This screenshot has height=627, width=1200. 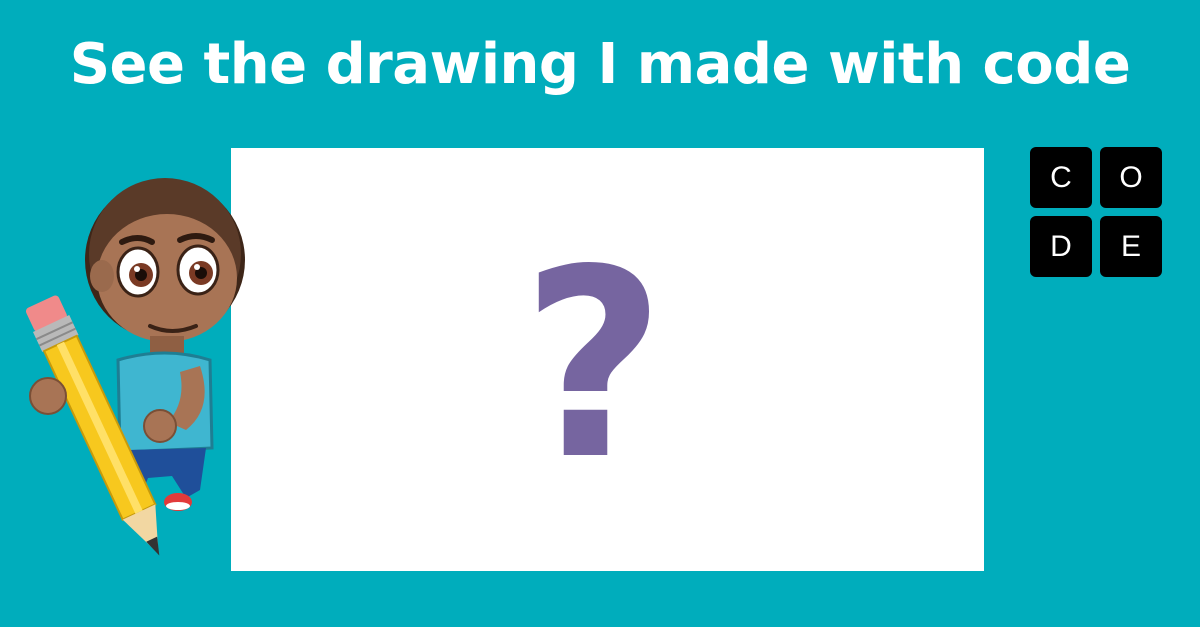 What do you see at coordinates (1131, 177) in the screenshot?
I see `logo-tile-o: O` at bounding box center [1131, 177].